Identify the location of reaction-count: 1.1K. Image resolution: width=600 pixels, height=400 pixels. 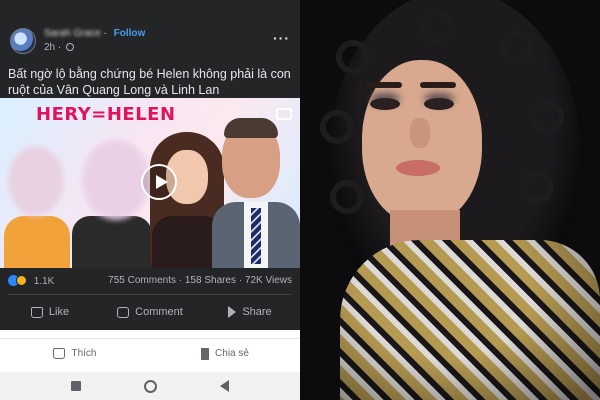
(44, 281).